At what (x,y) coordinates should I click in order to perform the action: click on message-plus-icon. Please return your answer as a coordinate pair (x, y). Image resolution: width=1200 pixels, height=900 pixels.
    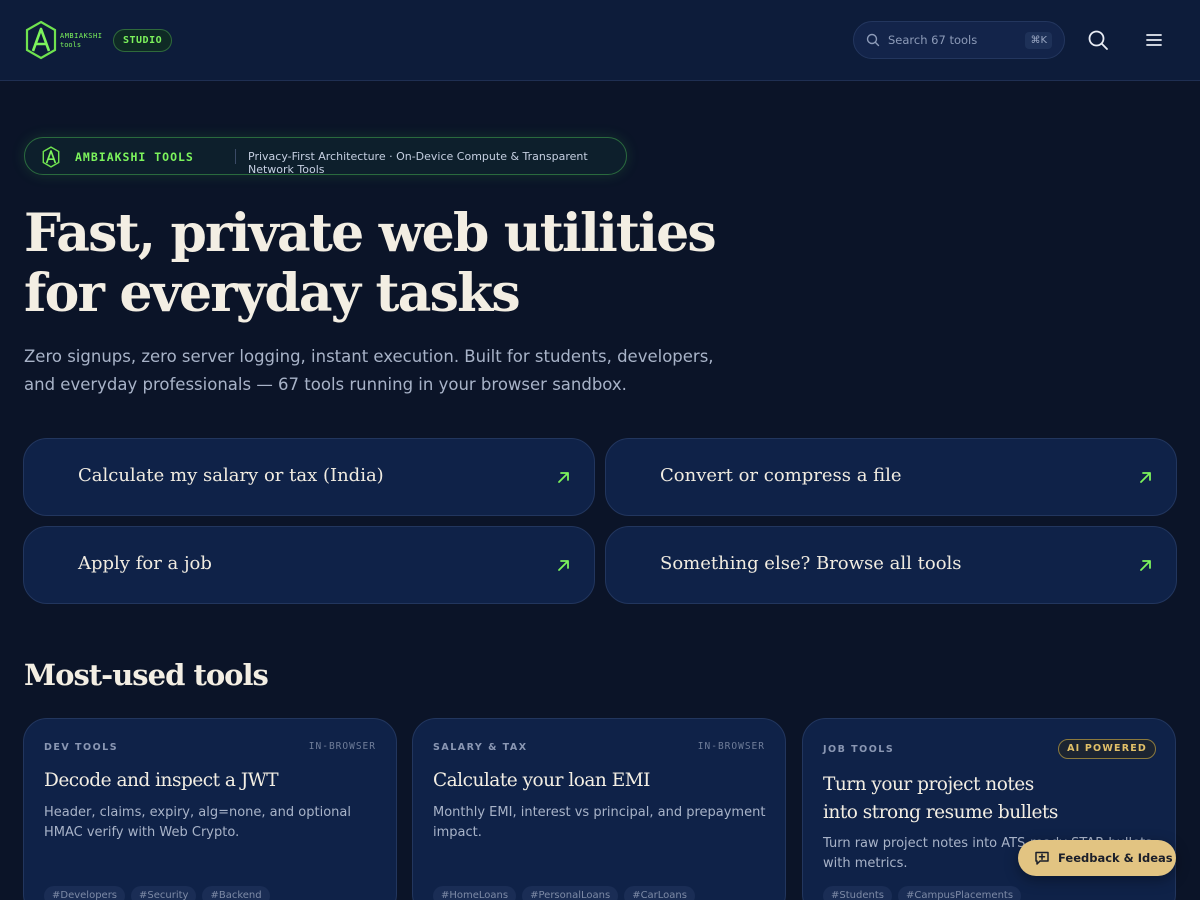
    Looking at the image, I should click on (1042, 858).